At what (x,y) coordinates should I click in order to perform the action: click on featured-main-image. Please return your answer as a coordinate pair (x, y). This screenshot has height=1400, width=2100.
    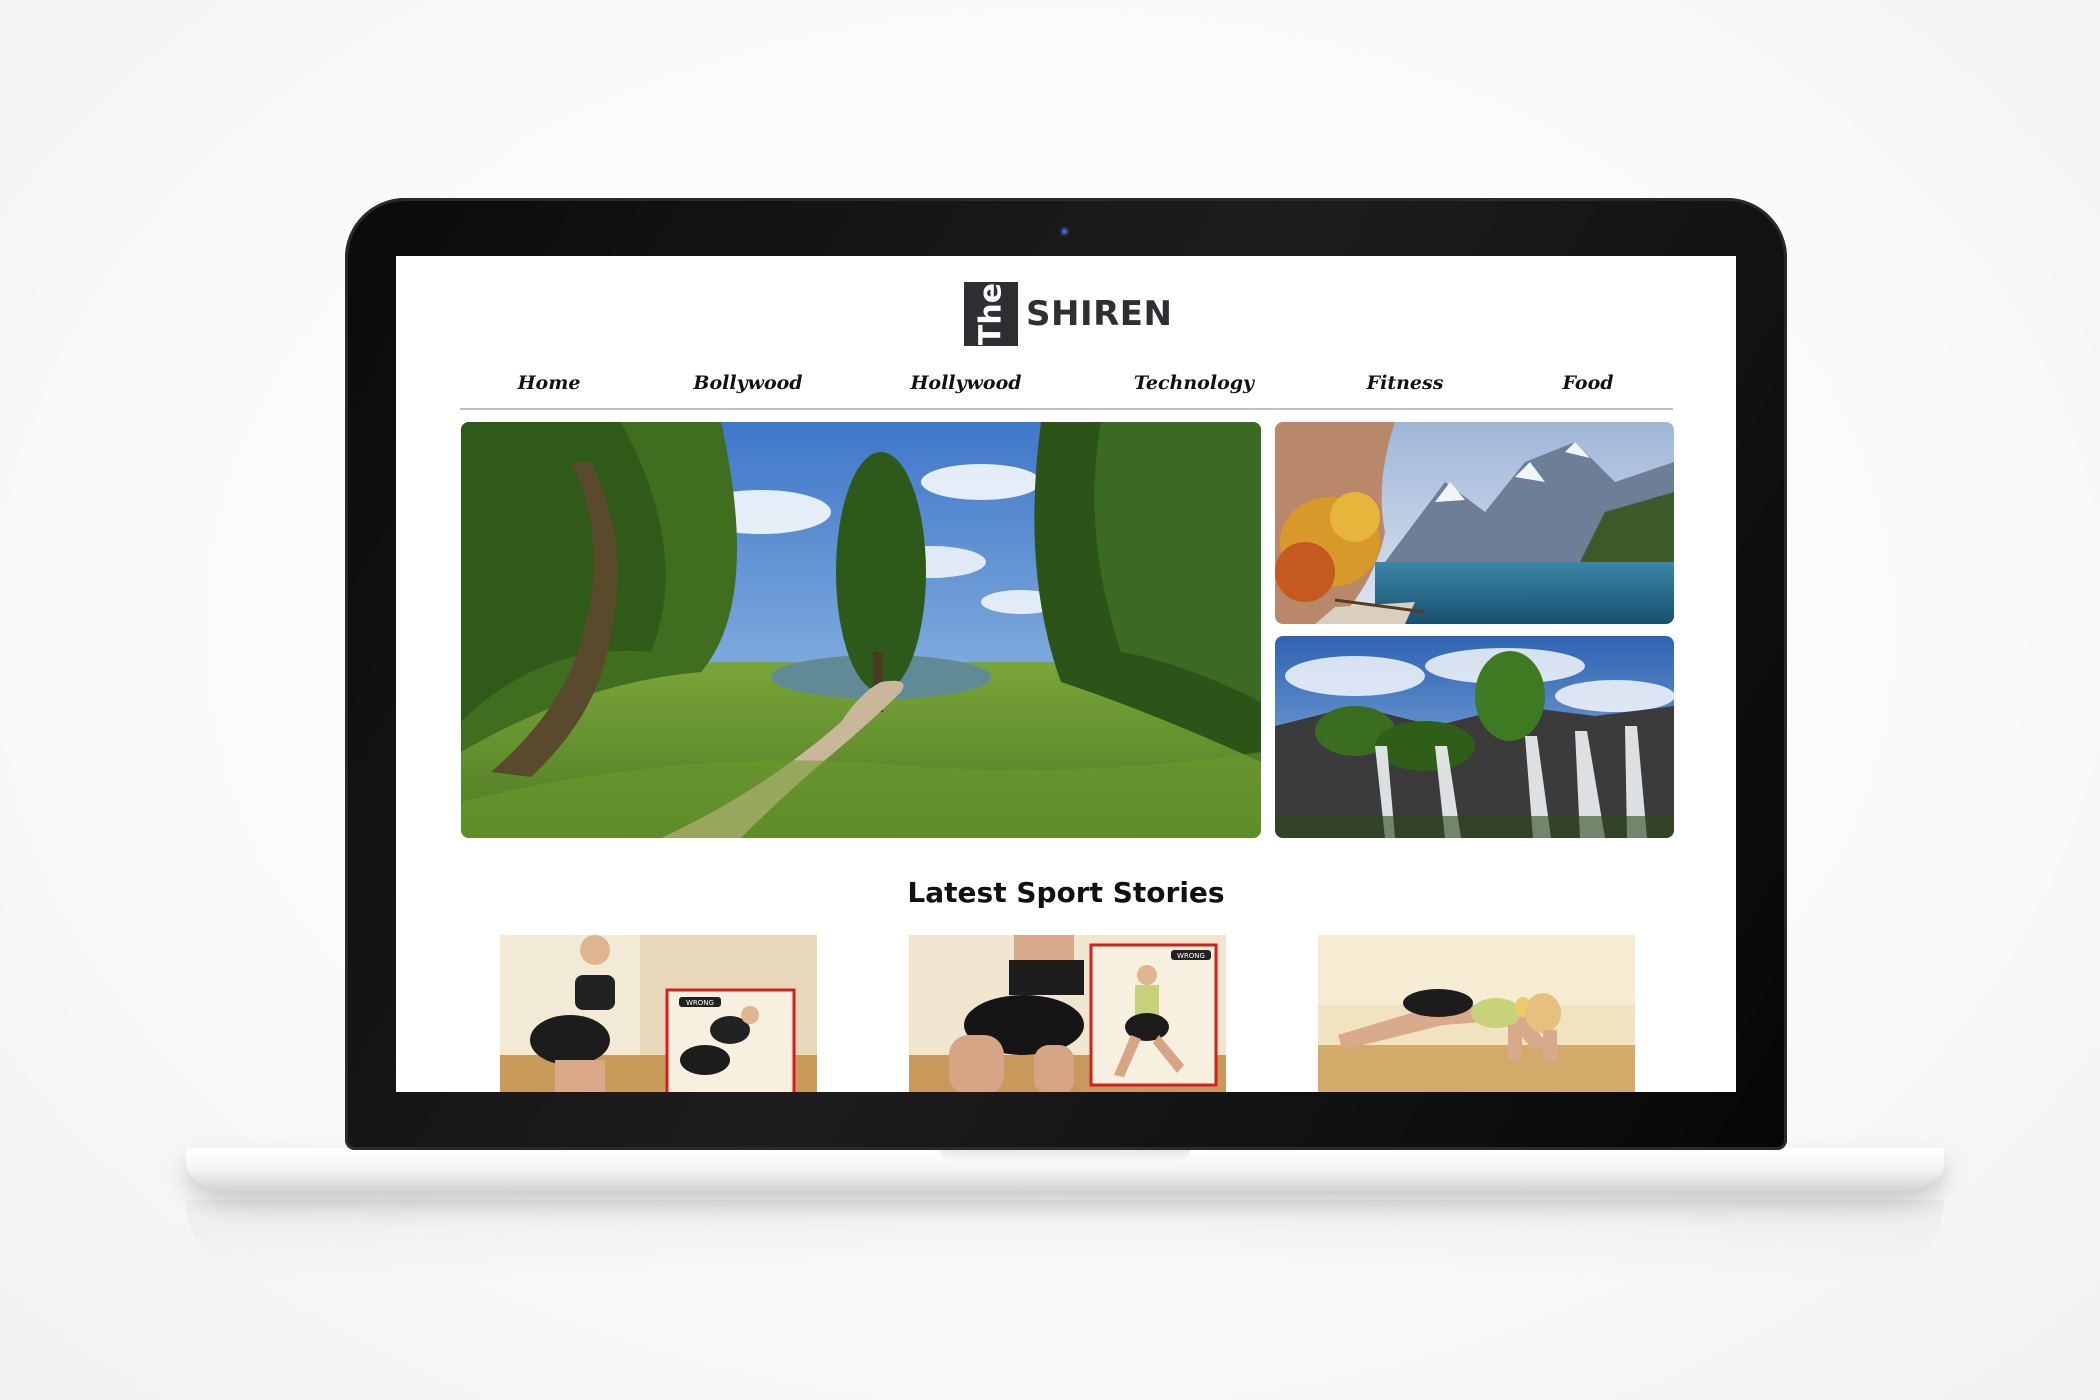
    Looking at the image, I should click on (861, 630).